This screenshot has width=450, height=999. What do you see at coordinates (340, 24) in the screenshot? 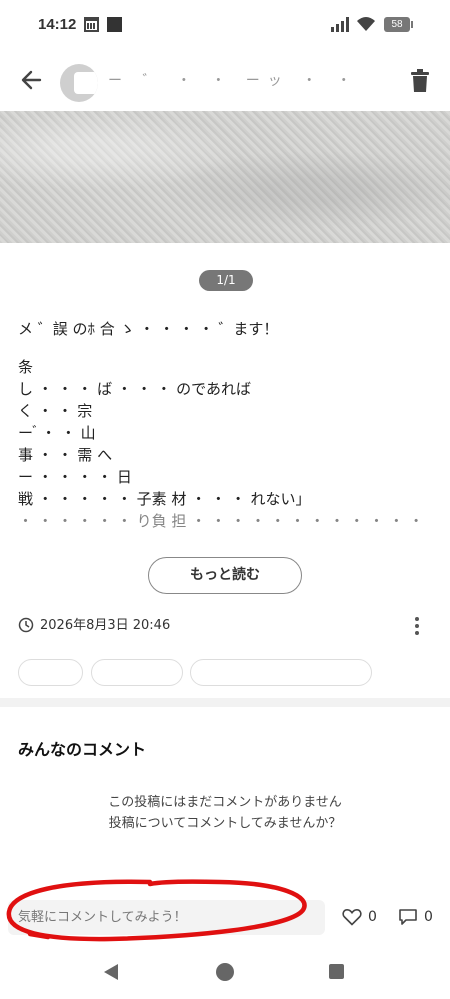
I see `signal-icon` at bounding box center [340, 24].